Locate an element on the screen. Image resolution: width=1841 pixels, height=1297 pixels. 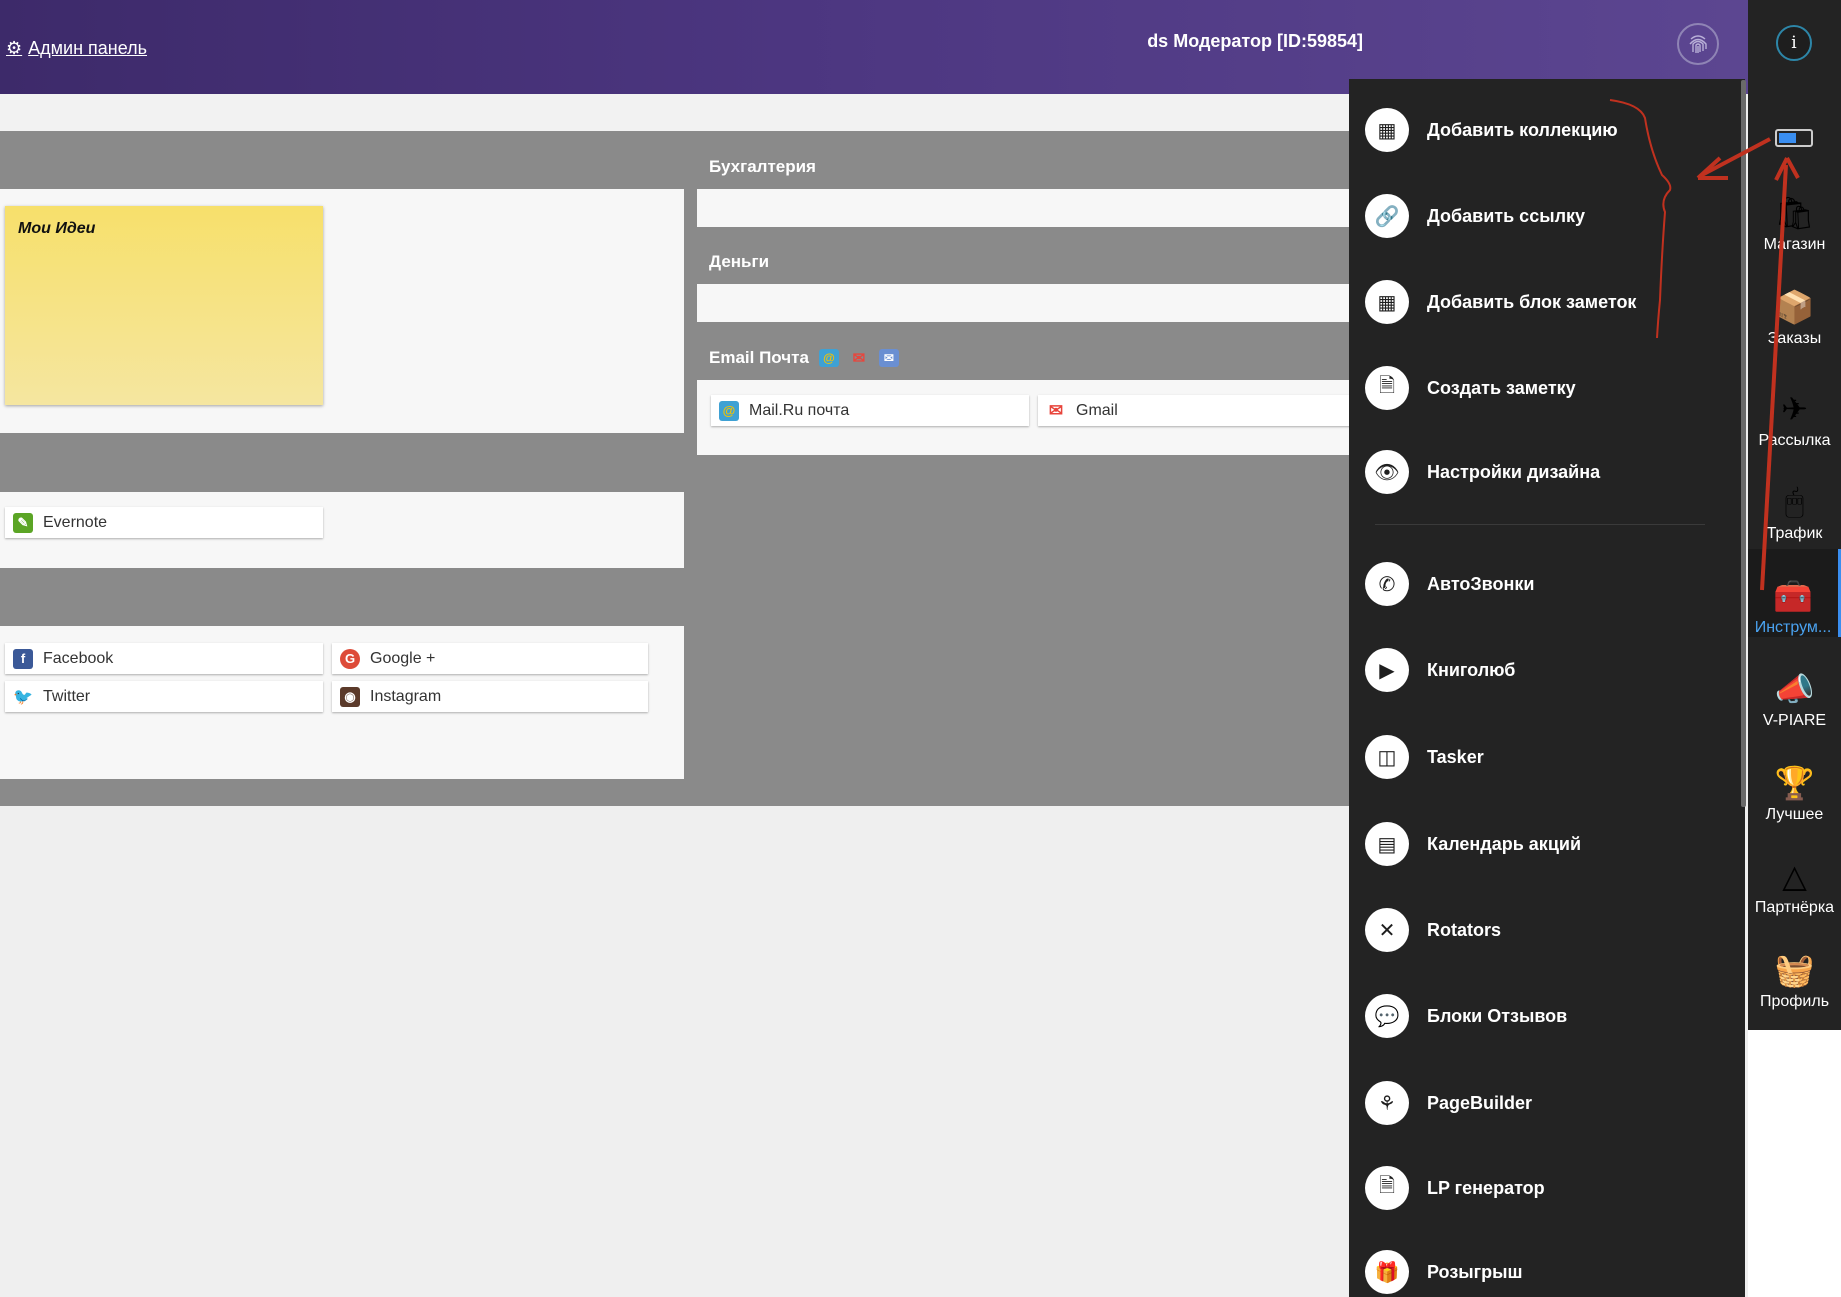
google-plus-link: G Google + is located at coordinates (490, 658).